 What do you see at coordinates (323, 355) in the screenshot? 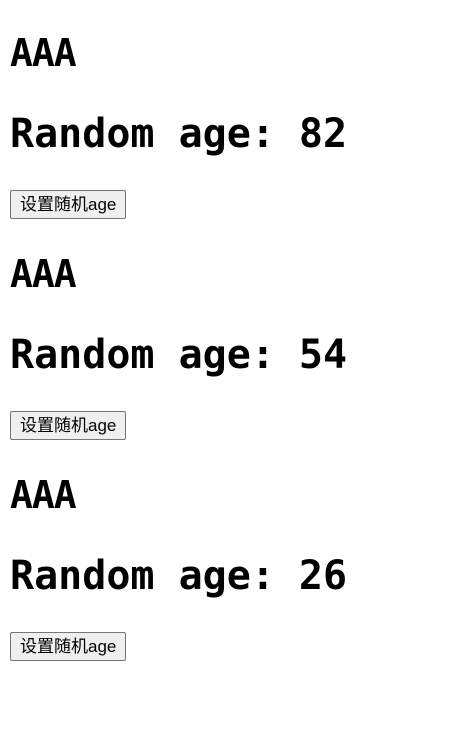
I see `random-age-value: 54` at bounding box center [323, 355].